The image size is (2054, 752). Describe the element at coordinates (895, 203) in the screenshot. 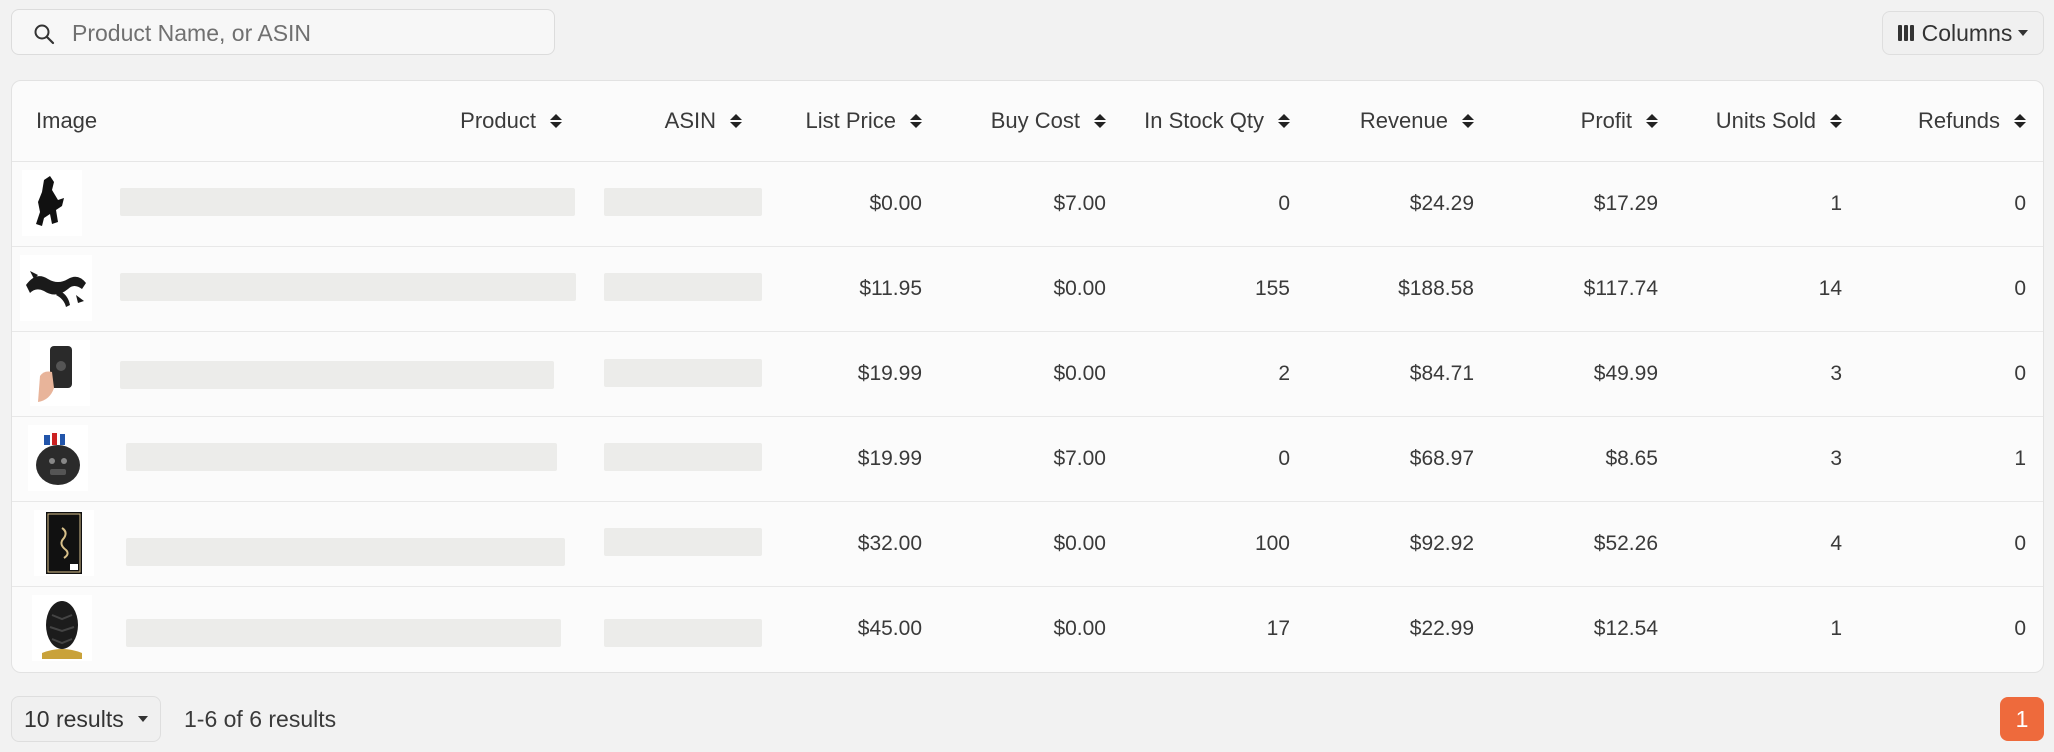

I see `cell-list-price: $0.00` at that location.